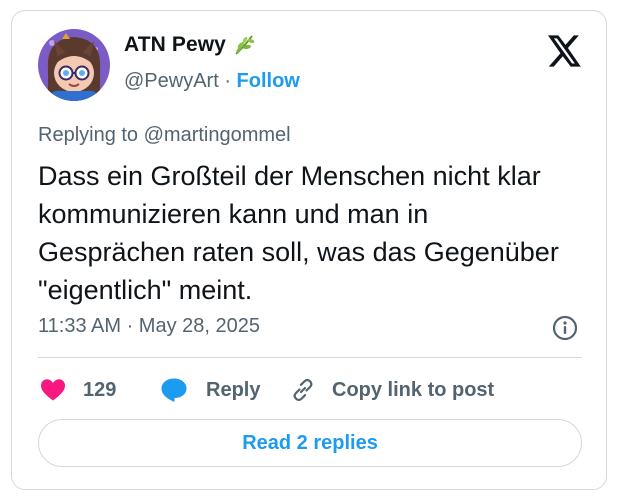  I want to click on copy-link-label: Copy link to post, so click(413, 389).